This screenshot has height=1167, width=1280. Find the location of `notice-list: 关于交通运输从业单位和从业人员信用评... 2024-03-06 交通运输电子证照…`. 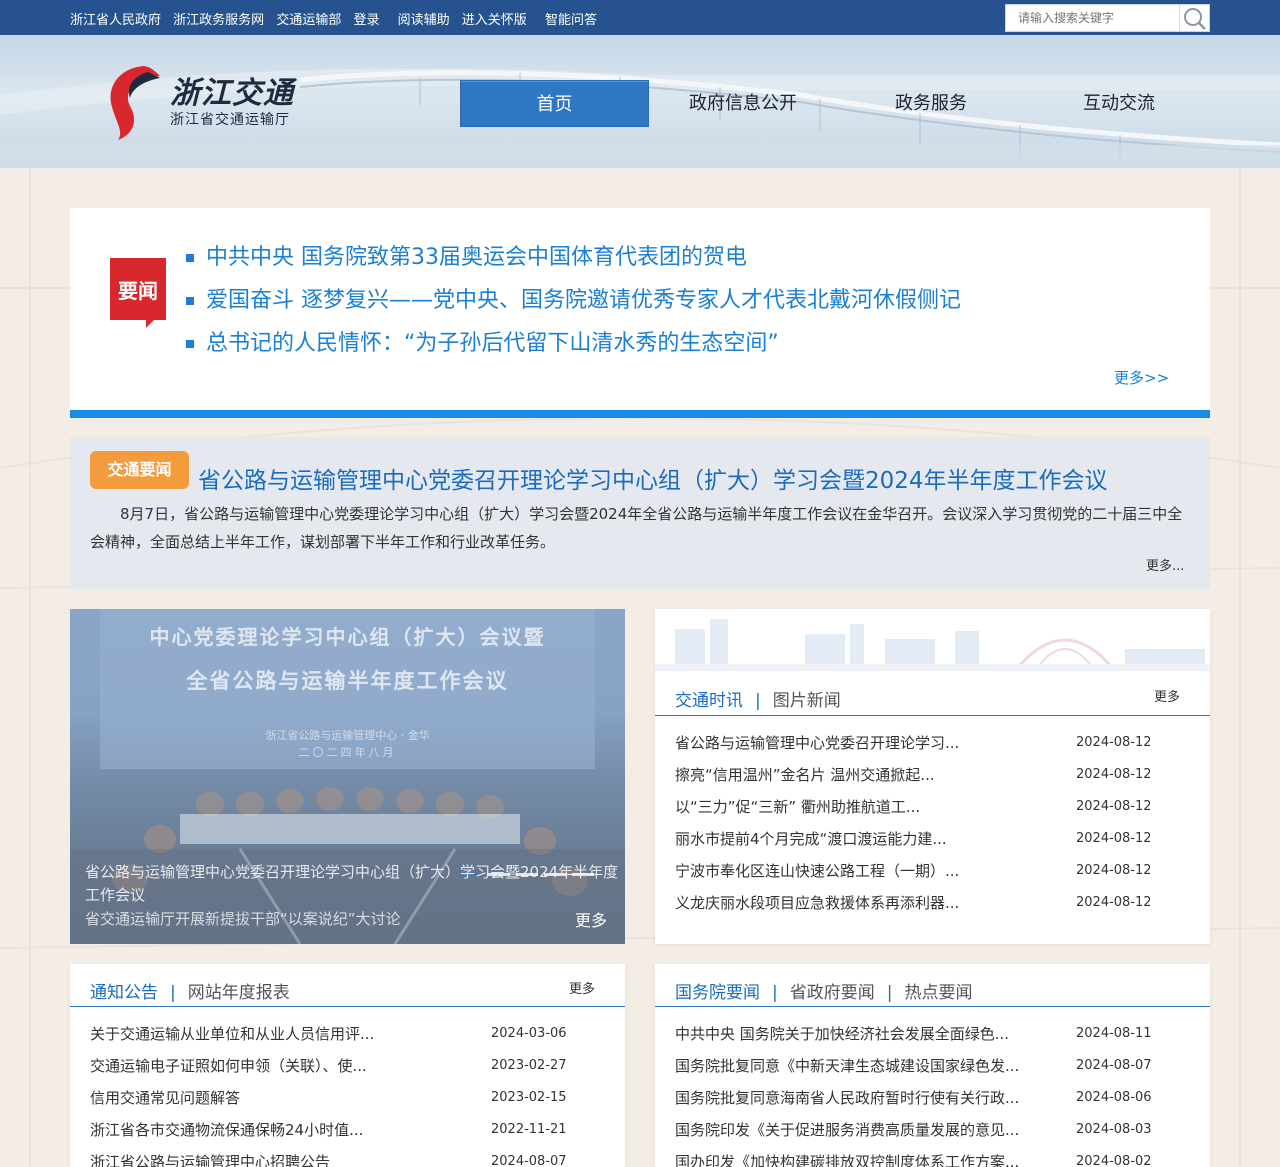

notice-list: 关于交通运输从业单位和从业人员信用评... 2024-03-06 交通运输电子证照… is located at coordinates (347, 1092).